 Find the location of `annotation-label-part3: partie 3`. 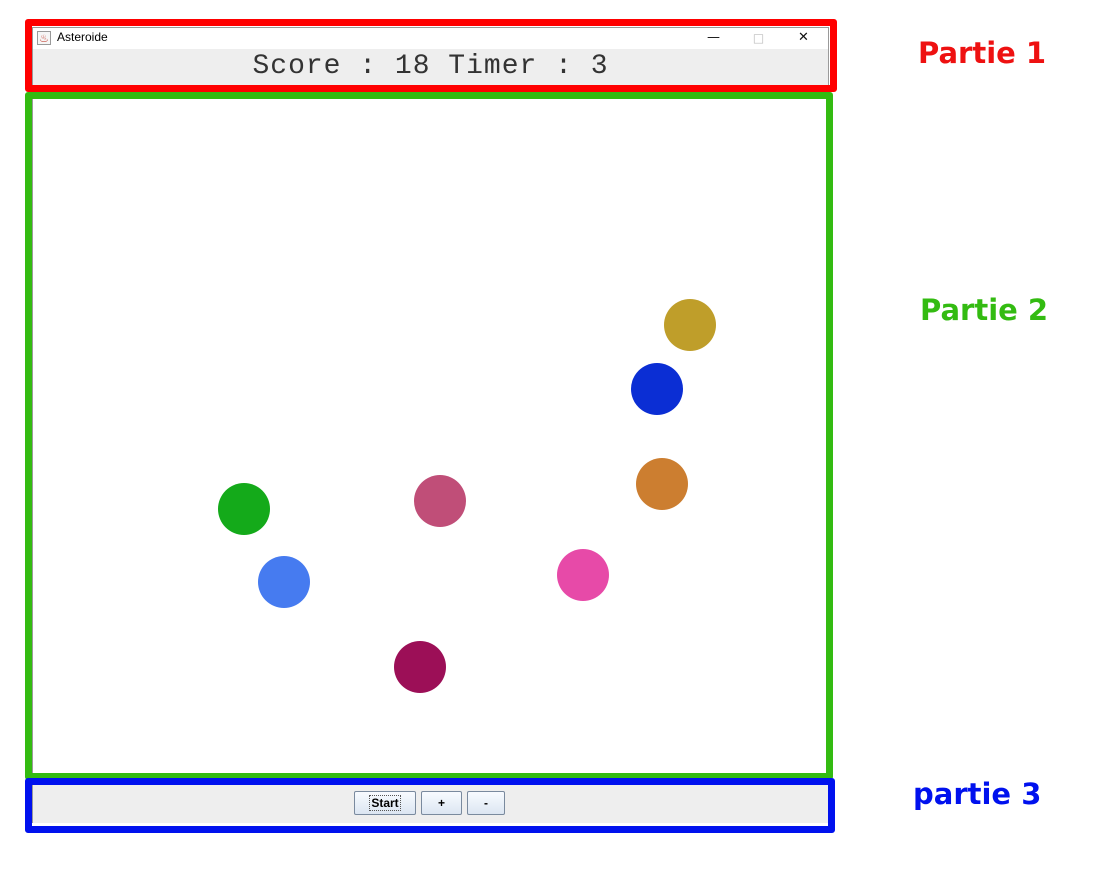

annotation-label-part3: partie 3 is located at coordinates (977, 794).